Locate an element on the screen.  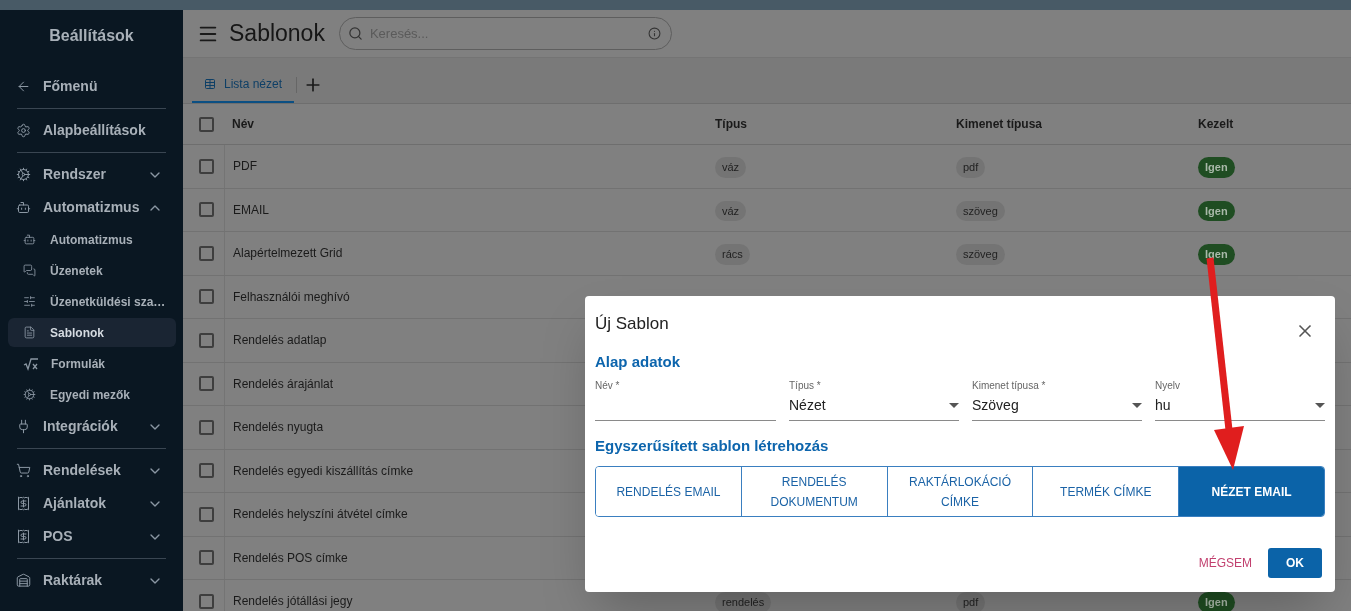
table-icon is located at coordinates (210, 84).